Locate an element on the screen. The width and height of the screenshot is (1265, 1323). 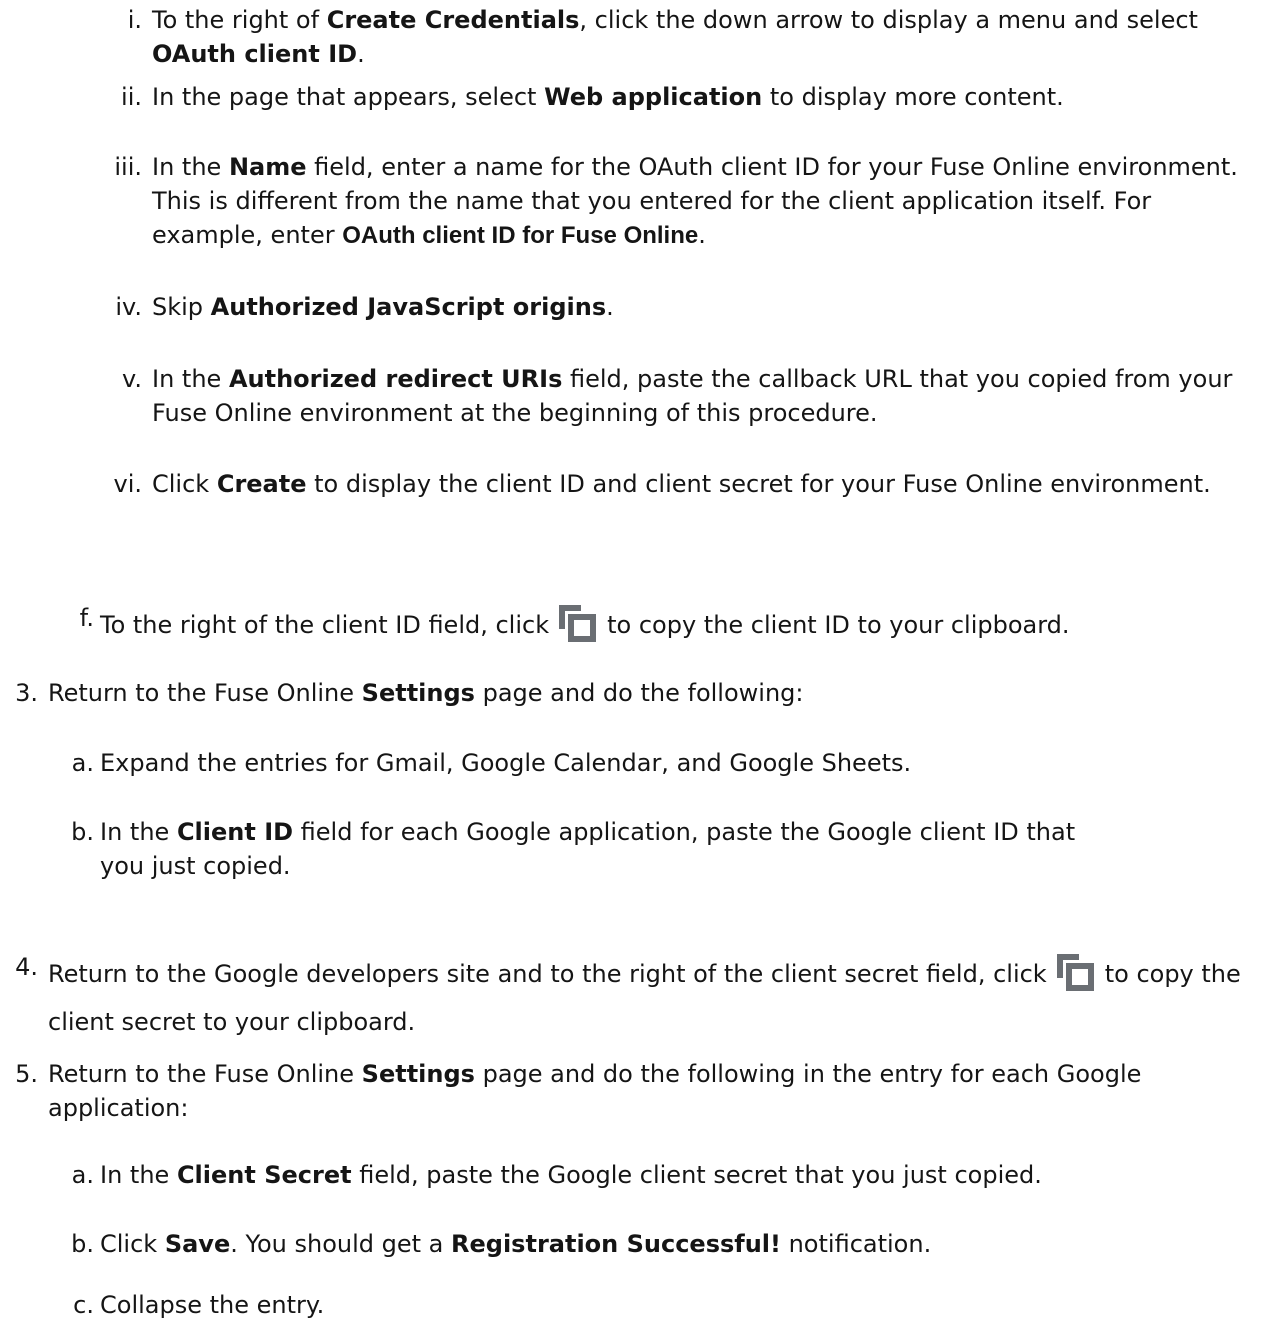
list-marker: vi. is located at coordinates (128, 484).